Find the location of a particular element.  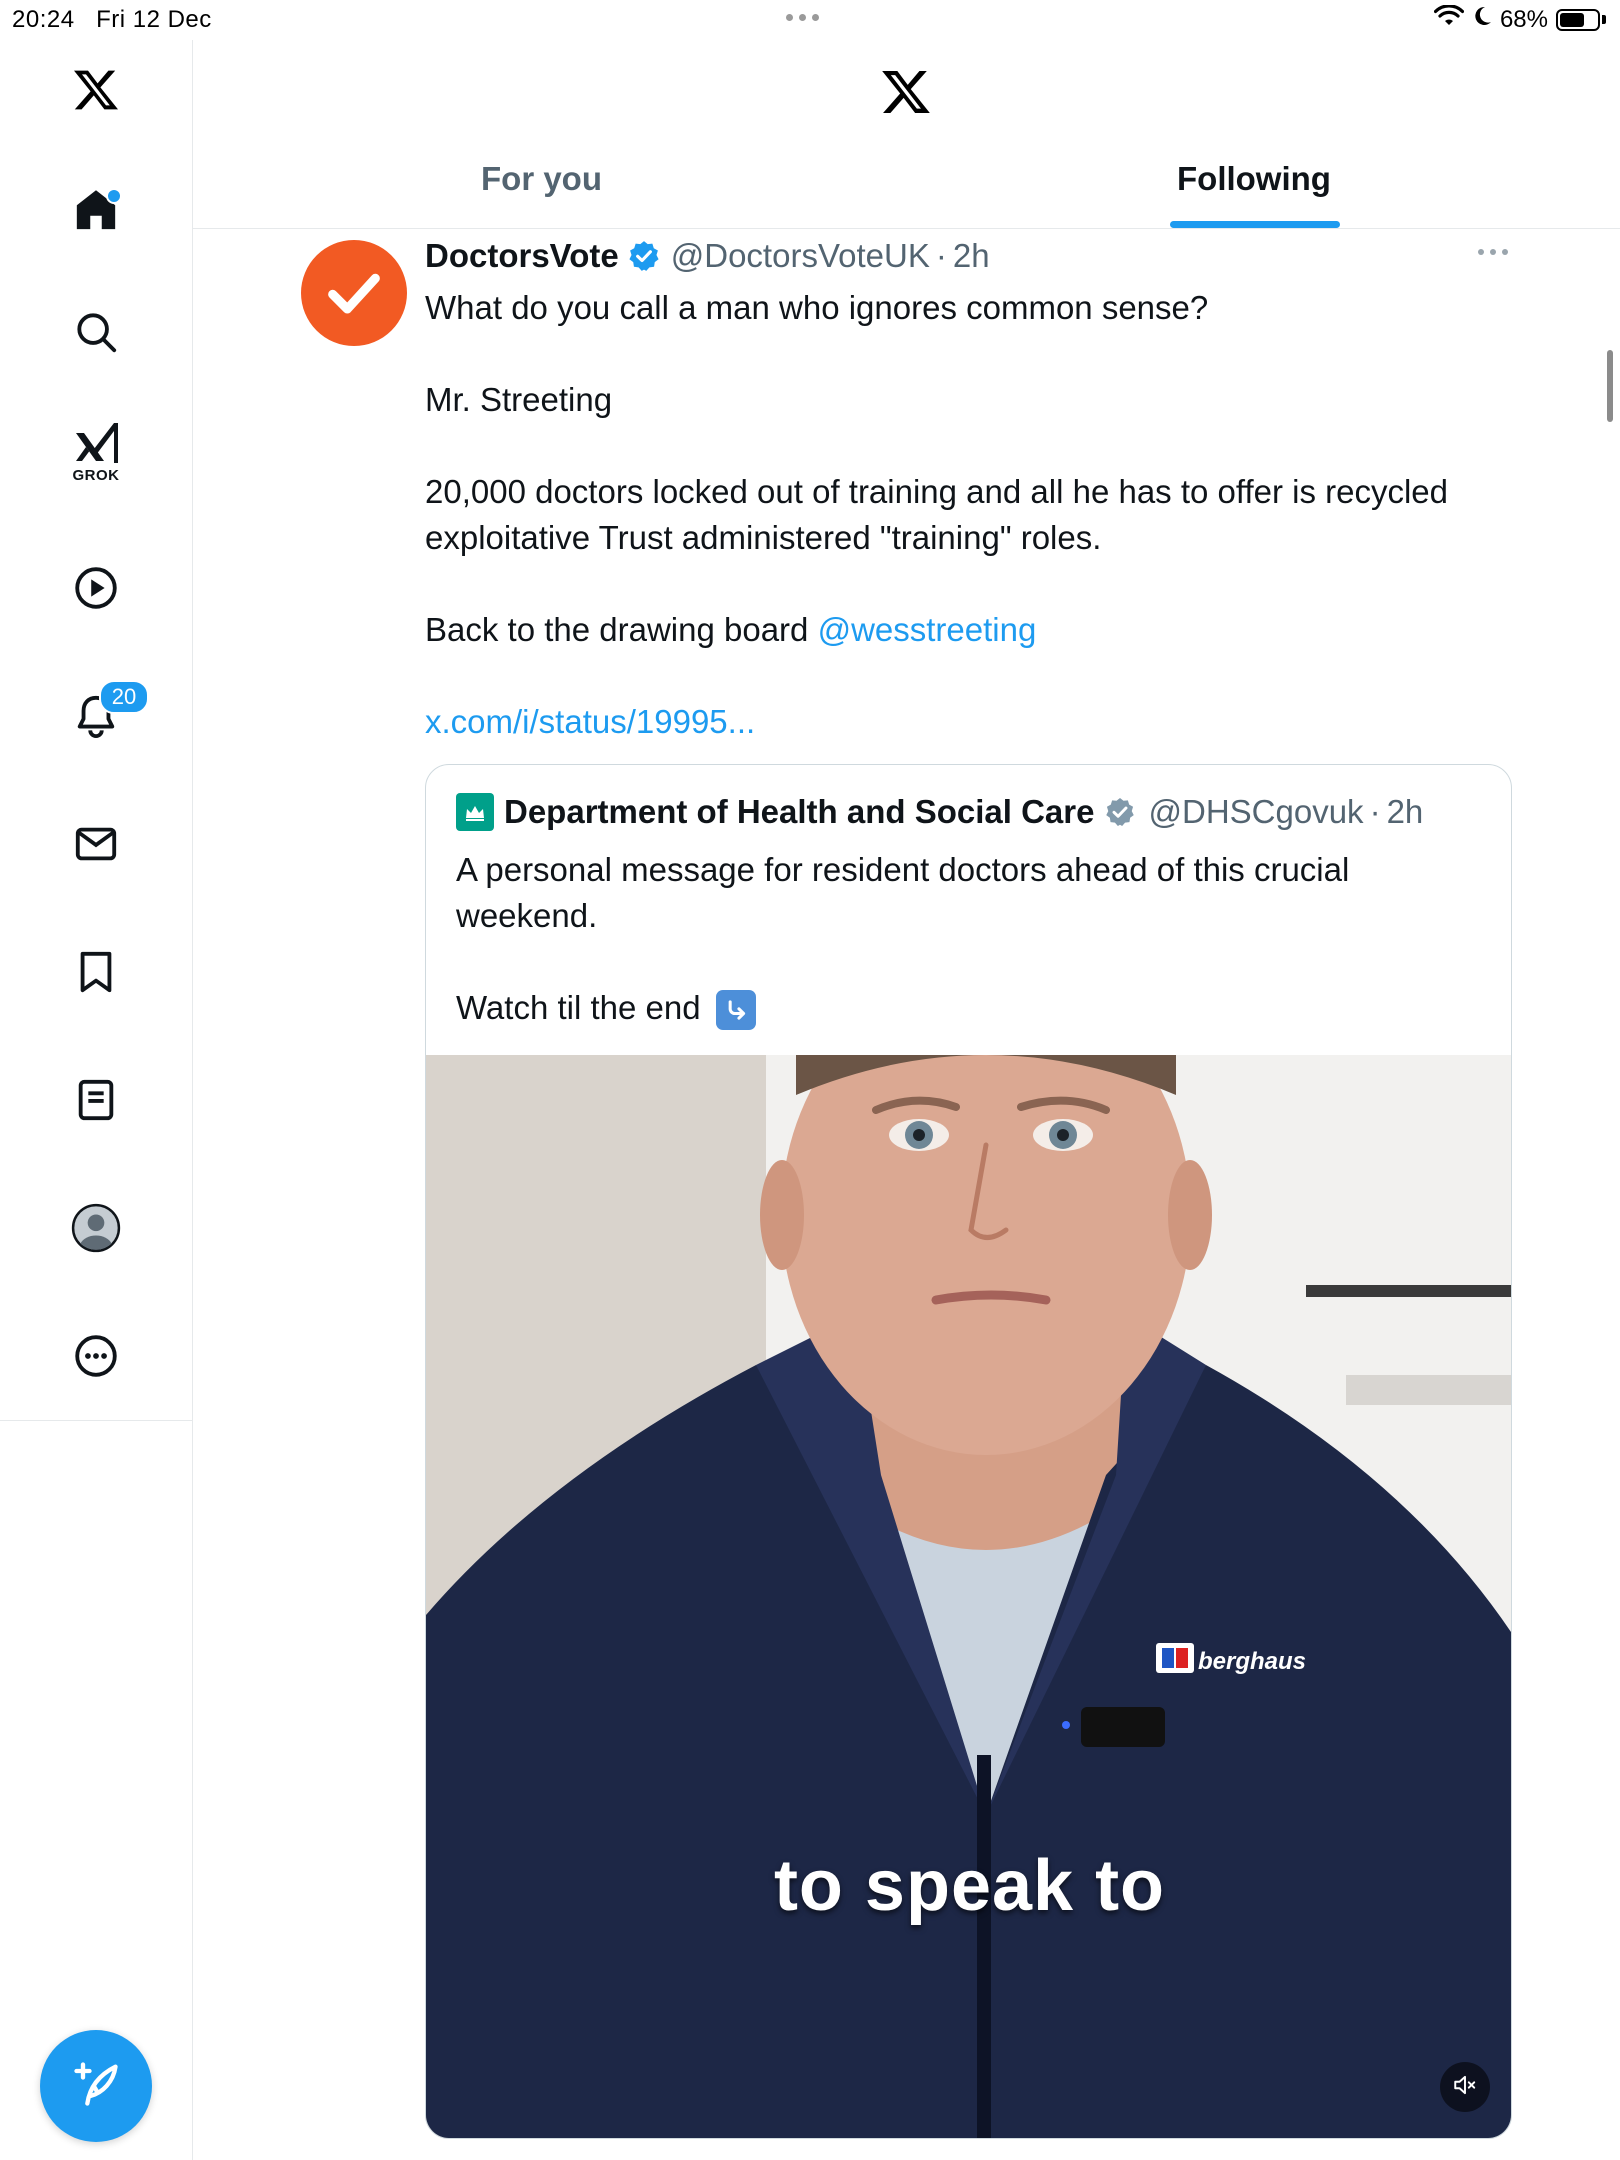

home-new-dot is located at coordinates (114, 196).